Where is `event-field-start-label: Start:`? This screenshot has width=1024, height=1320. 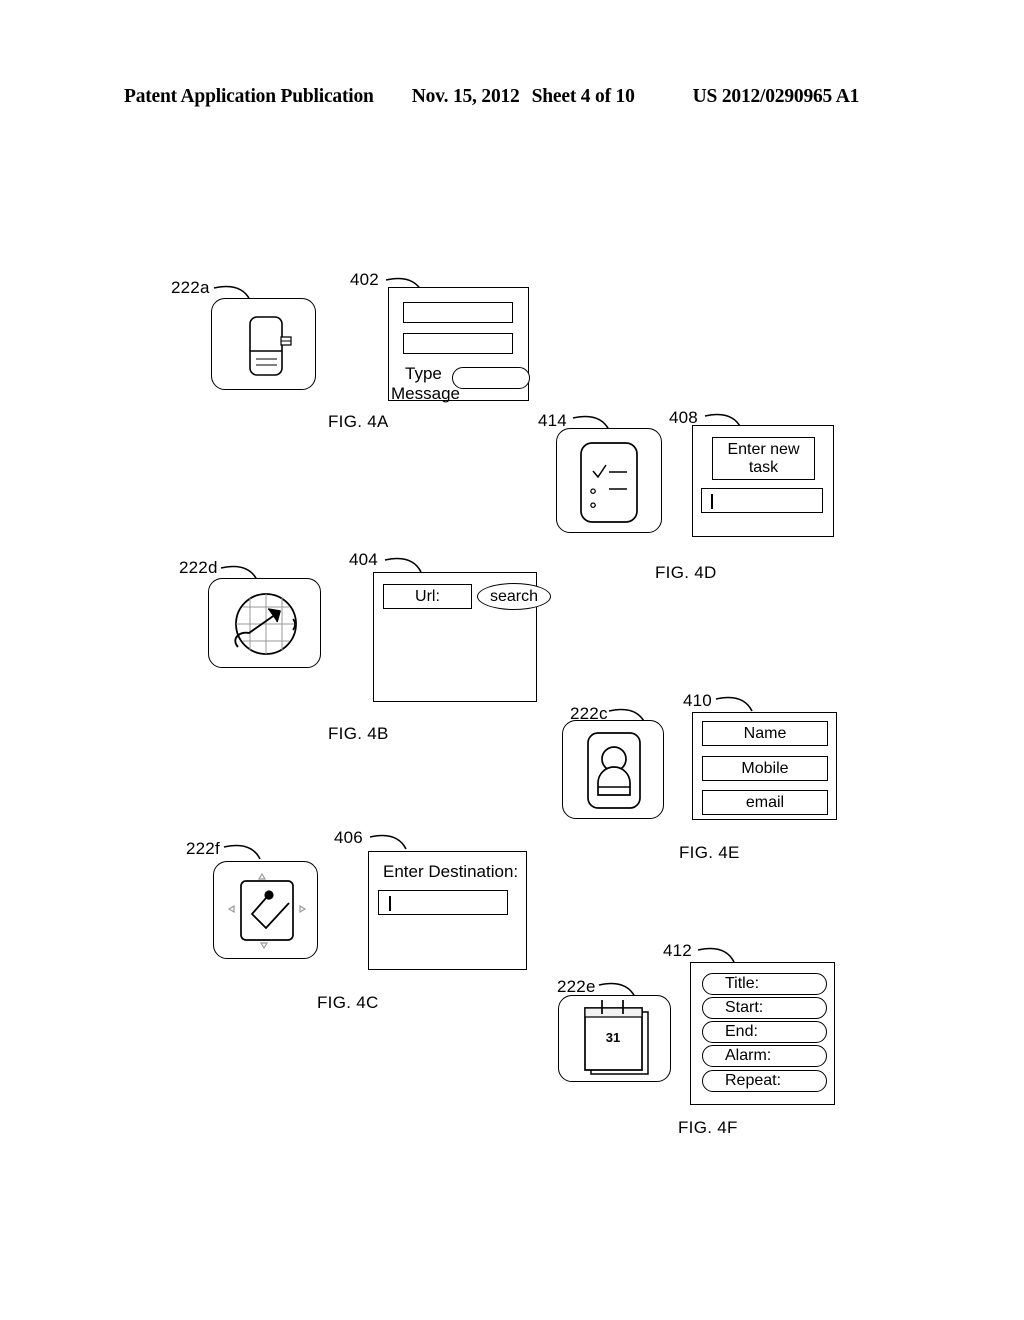
event-field-start-label: Start: is located at coordinates (744, 1007).